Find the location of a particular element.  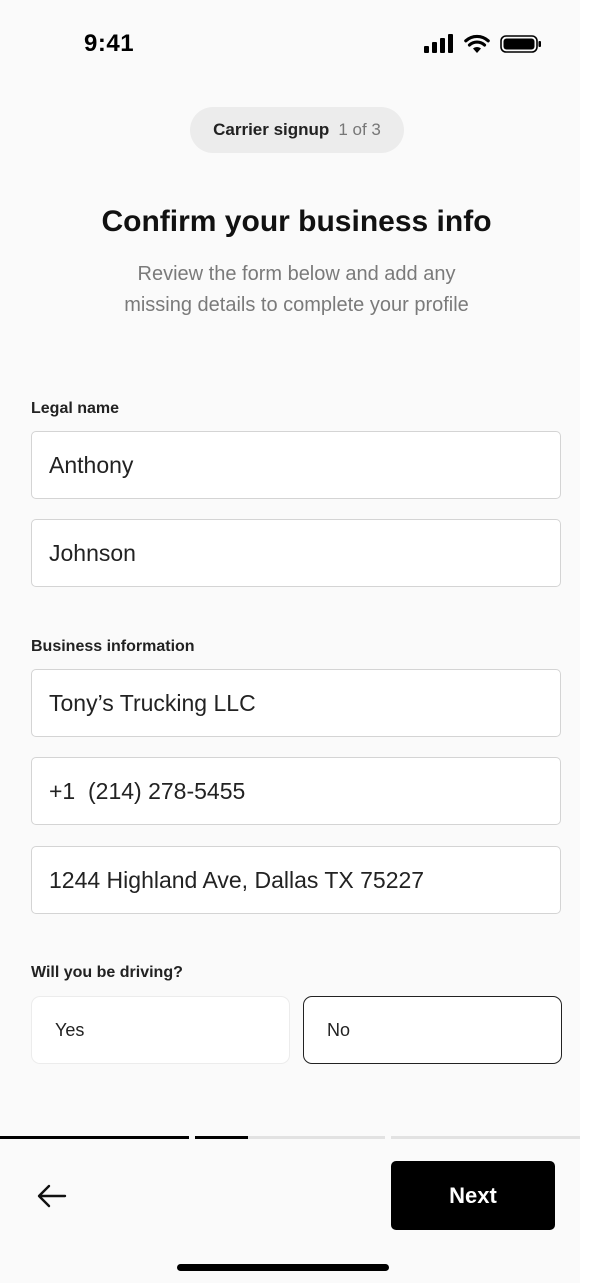

signup-progress-bar is located at coordinates (290, 1137).